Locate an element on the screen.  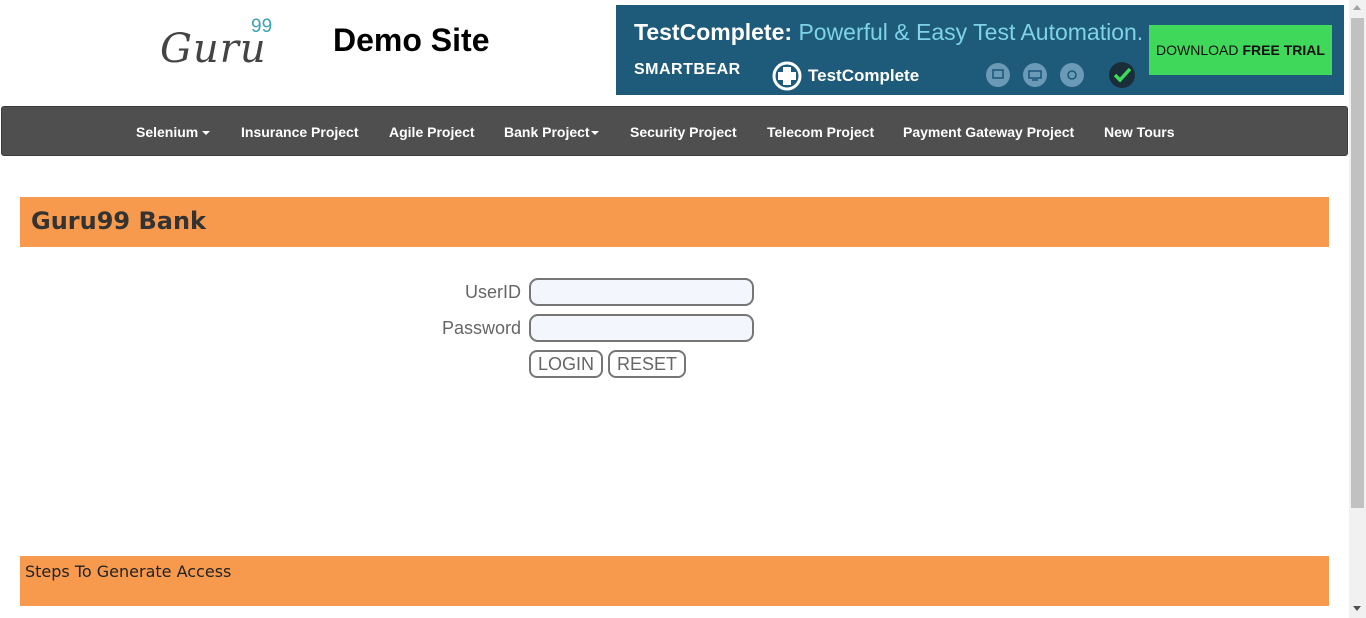
nav-item-insurance-project: Insurance Project is located at coordinates (300, 132).